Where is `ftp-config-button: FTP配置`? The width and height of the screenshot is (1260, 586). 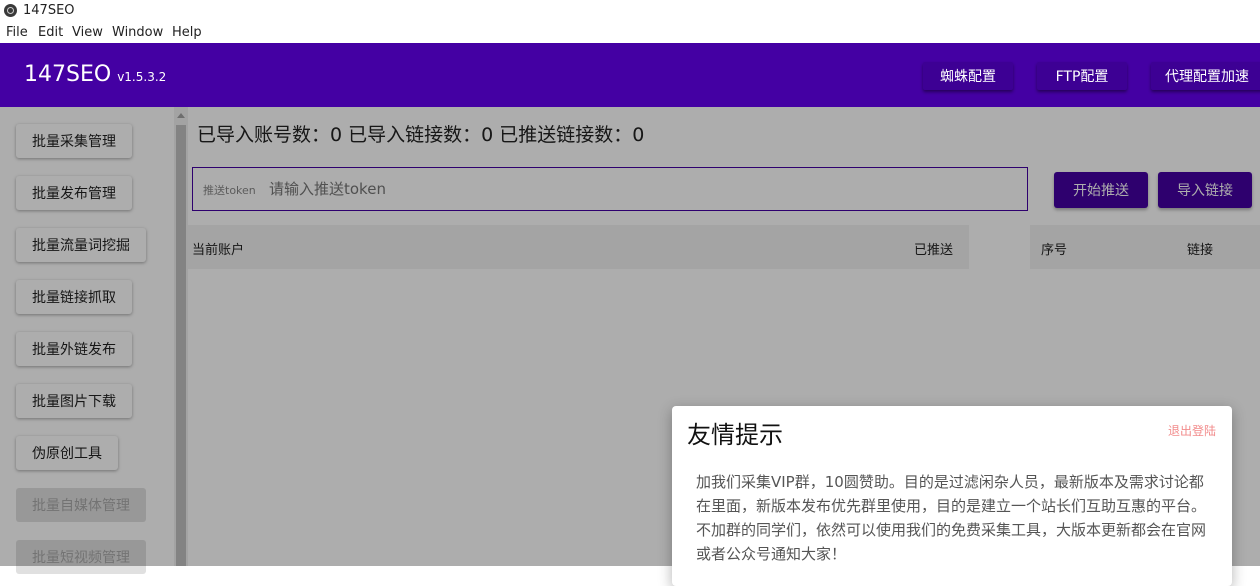 ftp-config-button: FTP配置 is located at coordinates (1082, 76).